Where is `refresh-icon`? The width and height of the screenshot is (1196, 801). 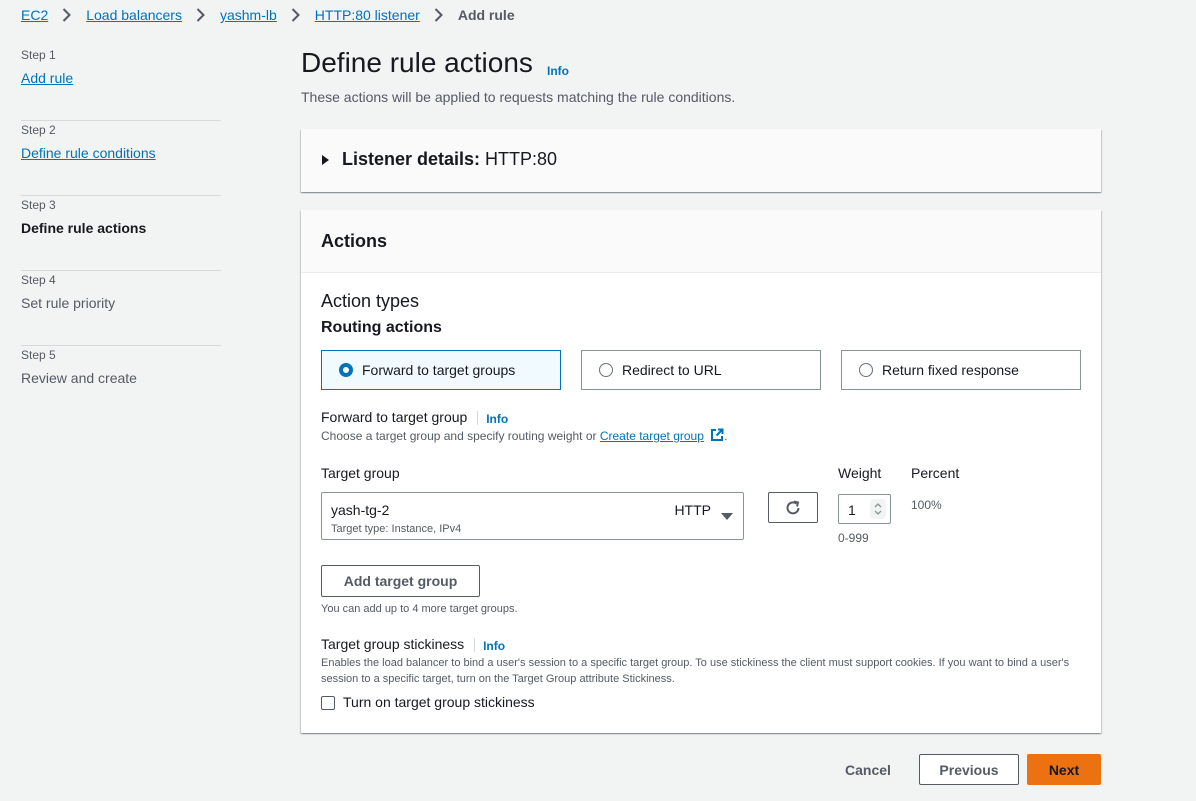
refresh-icon is located at coordinates (793, 508).